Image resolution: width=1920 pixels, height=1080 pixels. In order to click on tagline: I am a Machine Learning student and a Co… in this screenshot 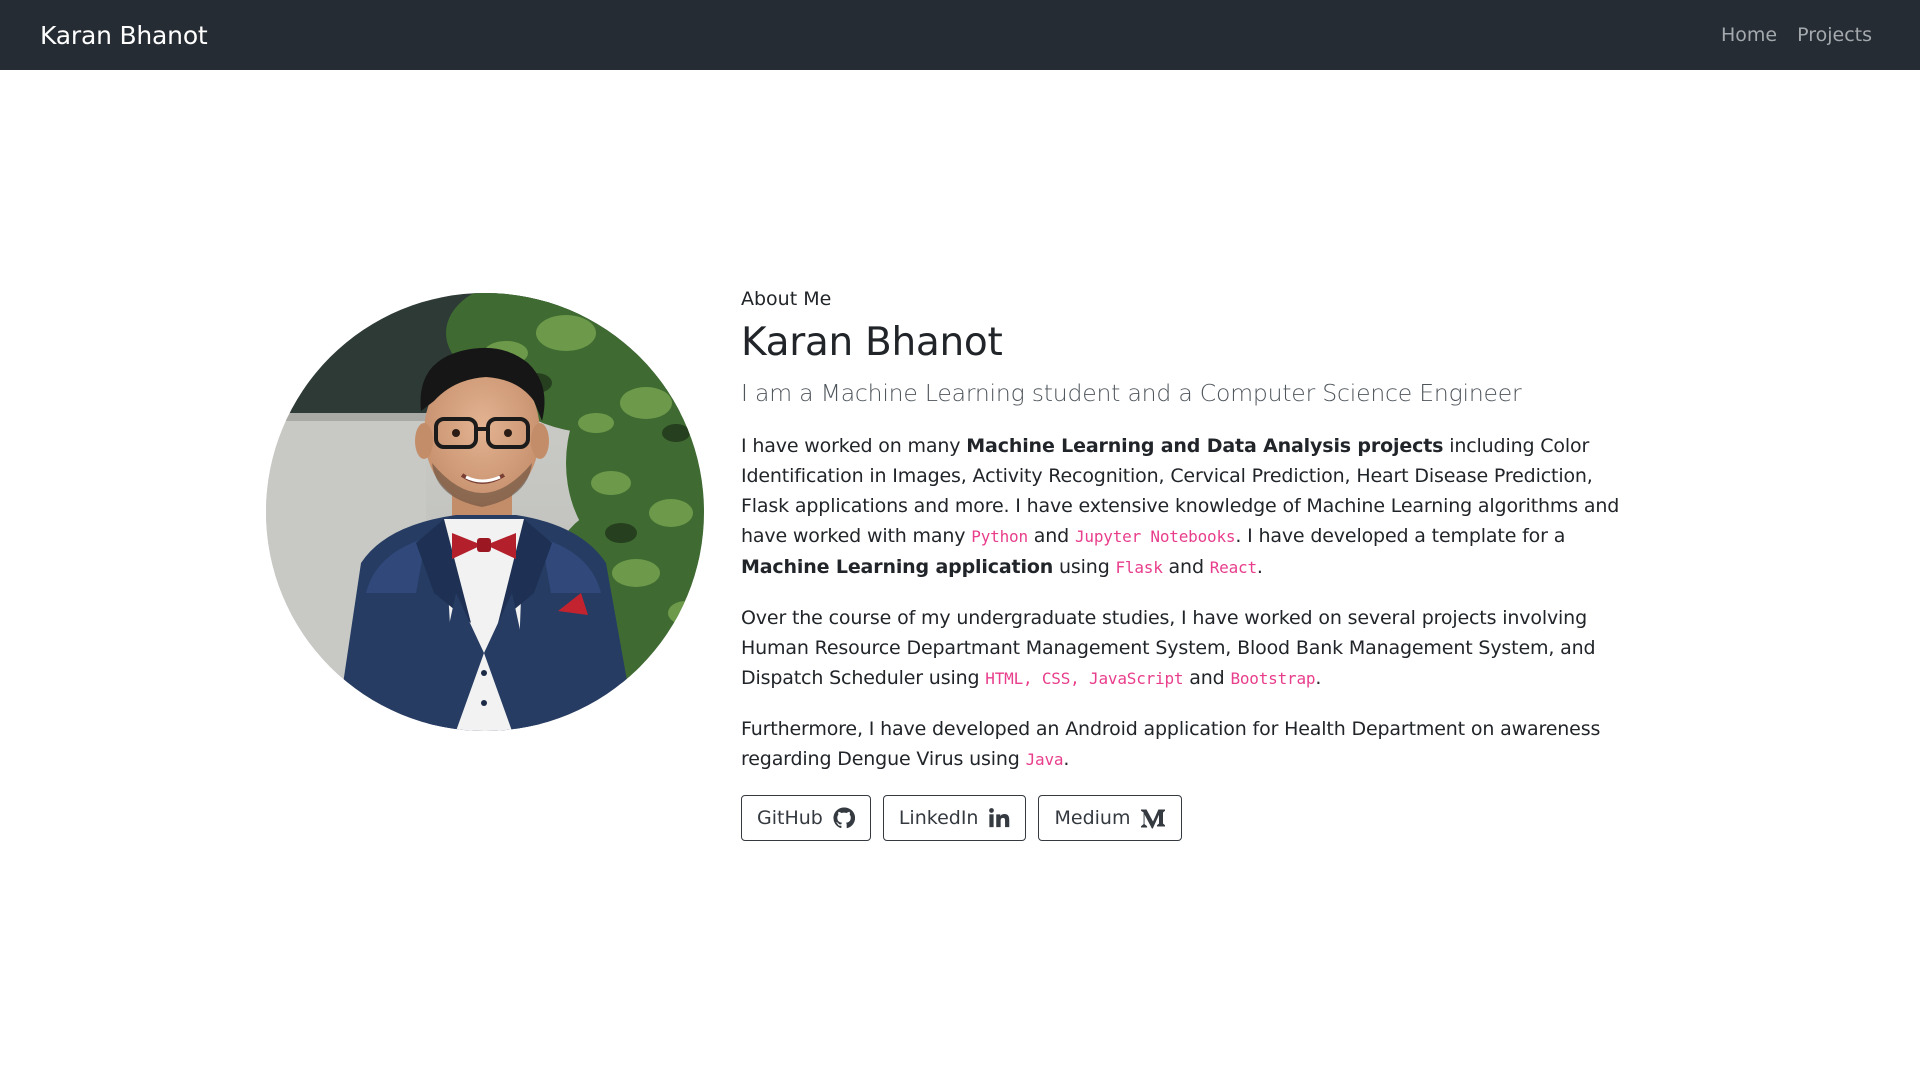, I will do `click(1131, 393)`.